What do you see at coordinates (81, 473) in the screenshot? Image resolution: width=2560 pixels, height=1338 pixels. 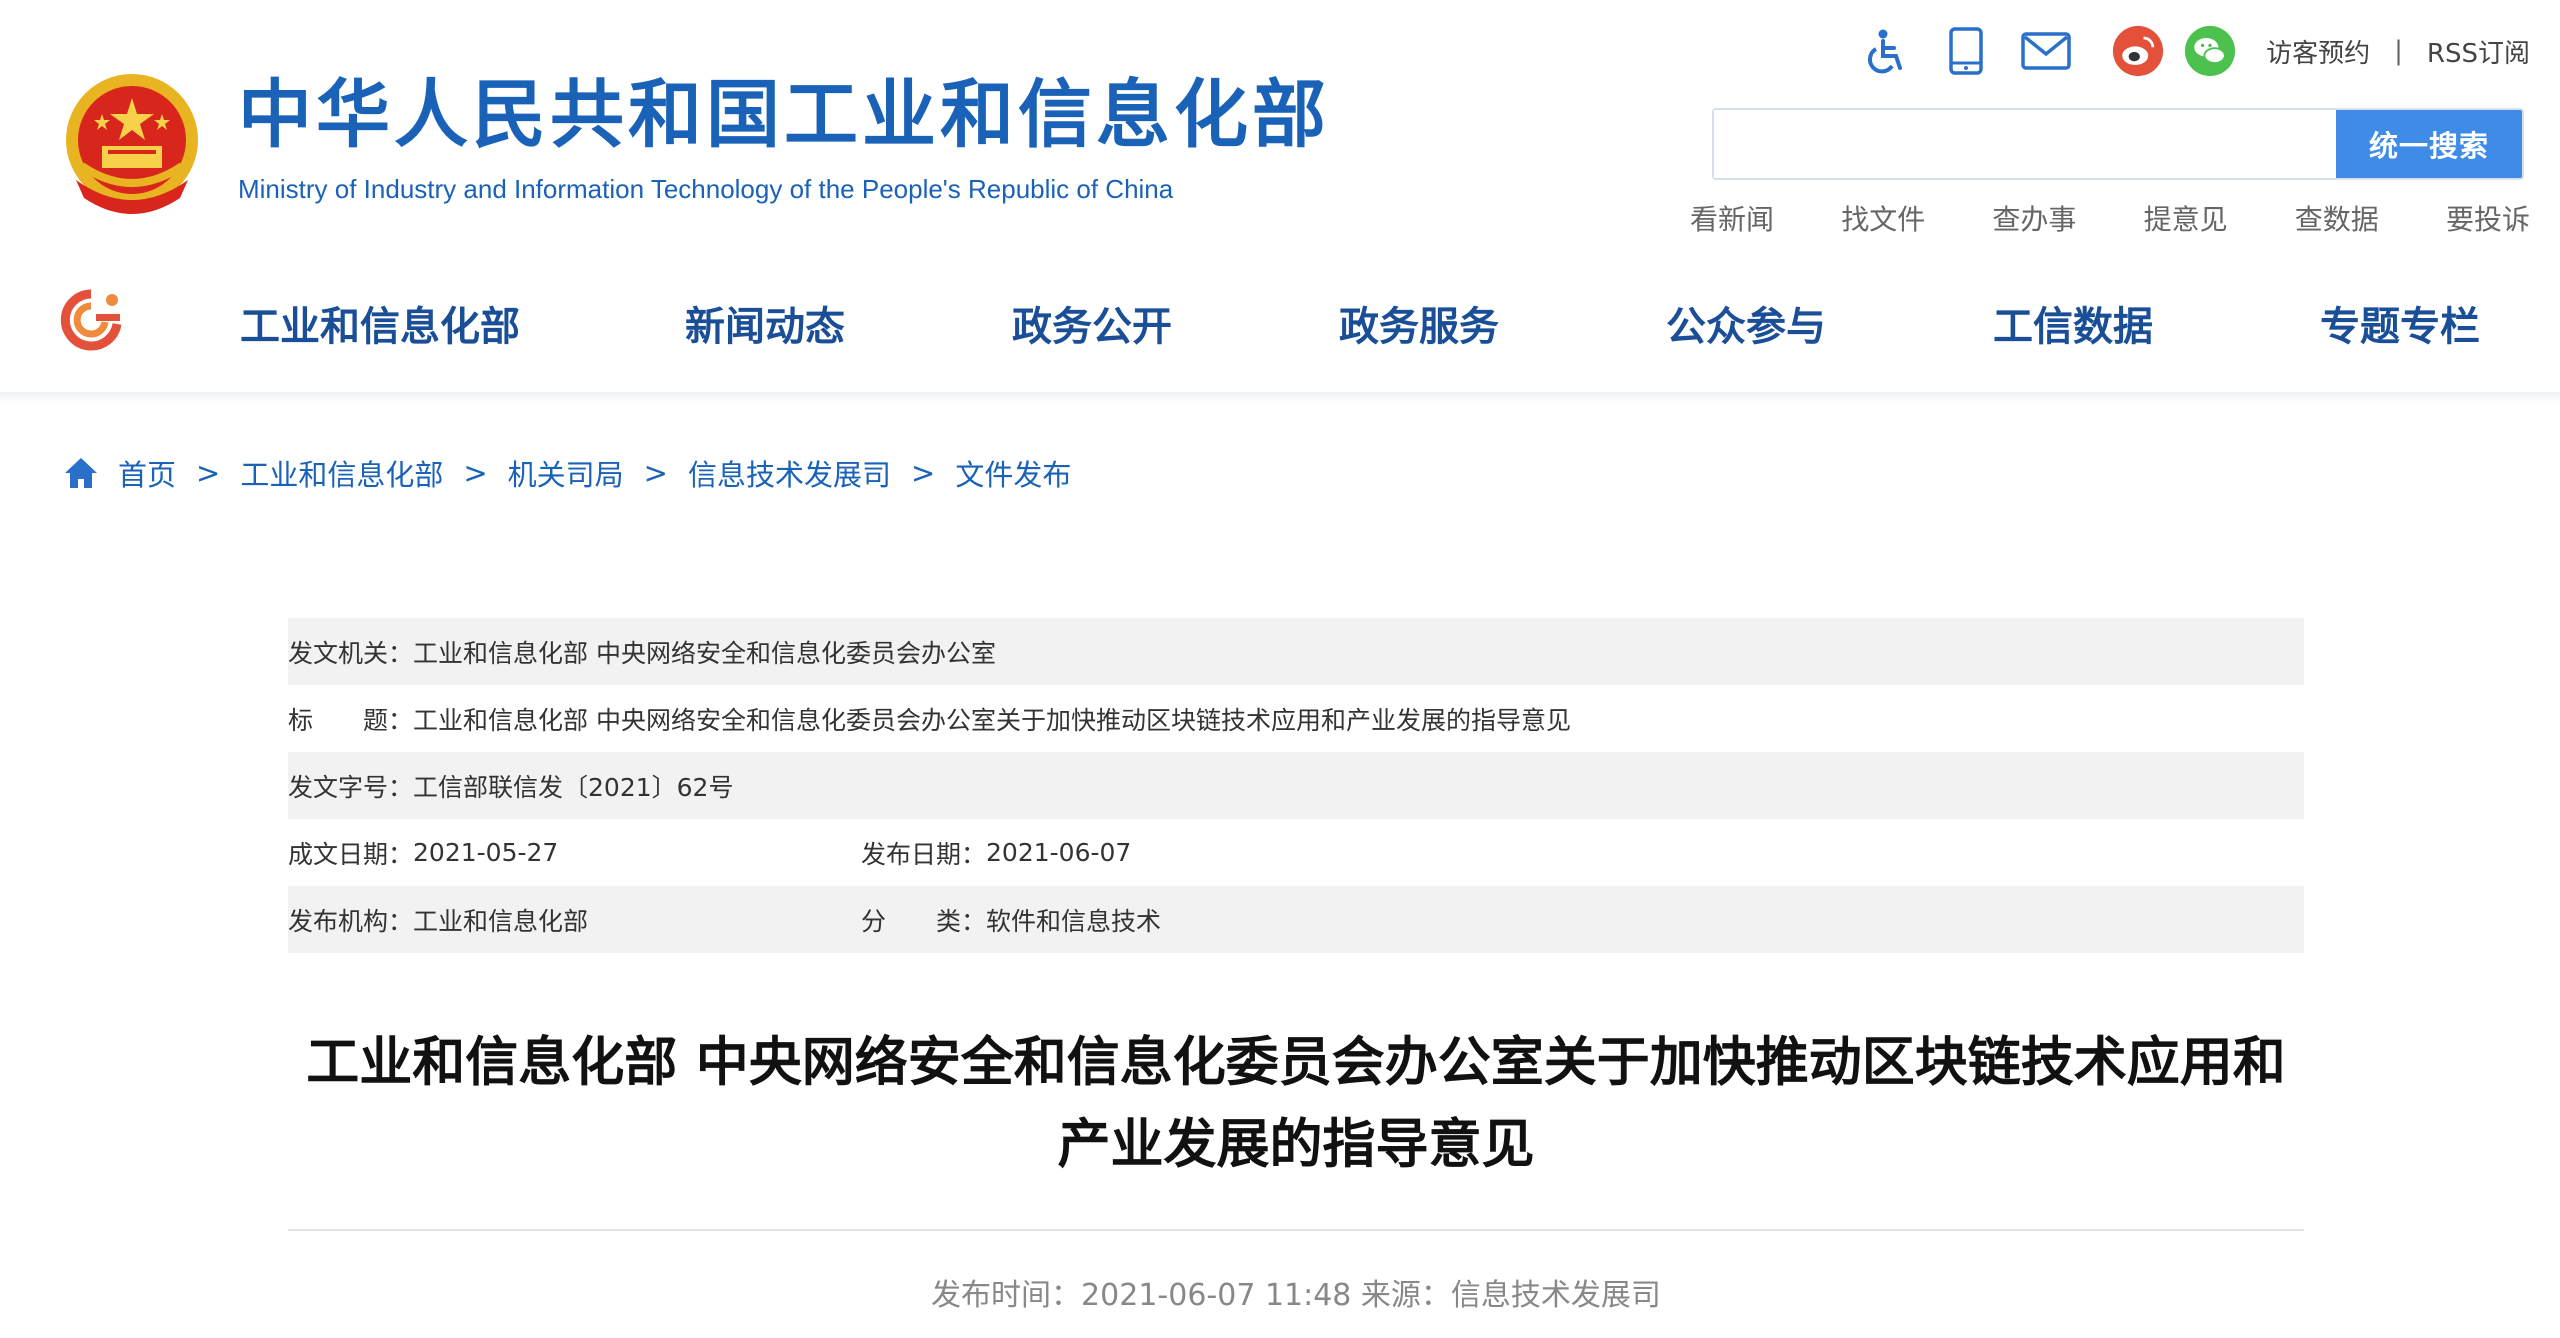 I see `home-icon` at bounding box center [81, 473].